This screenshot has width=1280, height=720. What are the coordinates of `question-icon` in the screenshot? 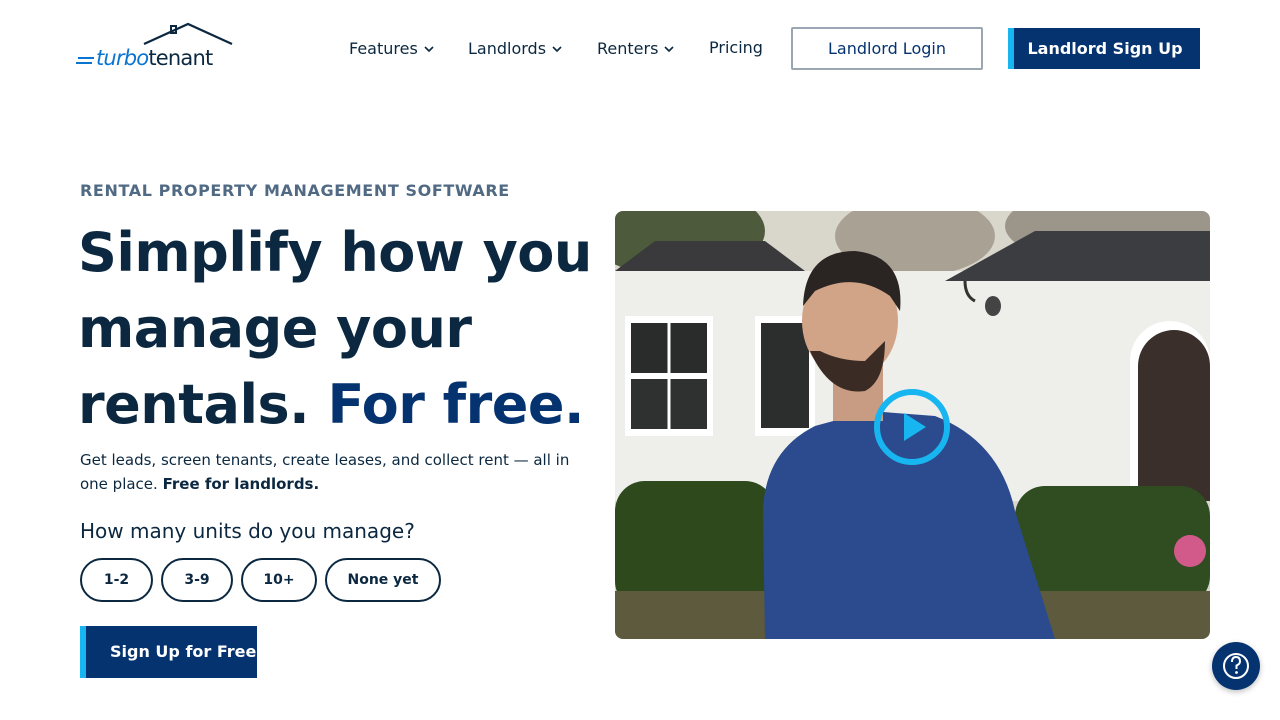 It's located at (1236, 666).